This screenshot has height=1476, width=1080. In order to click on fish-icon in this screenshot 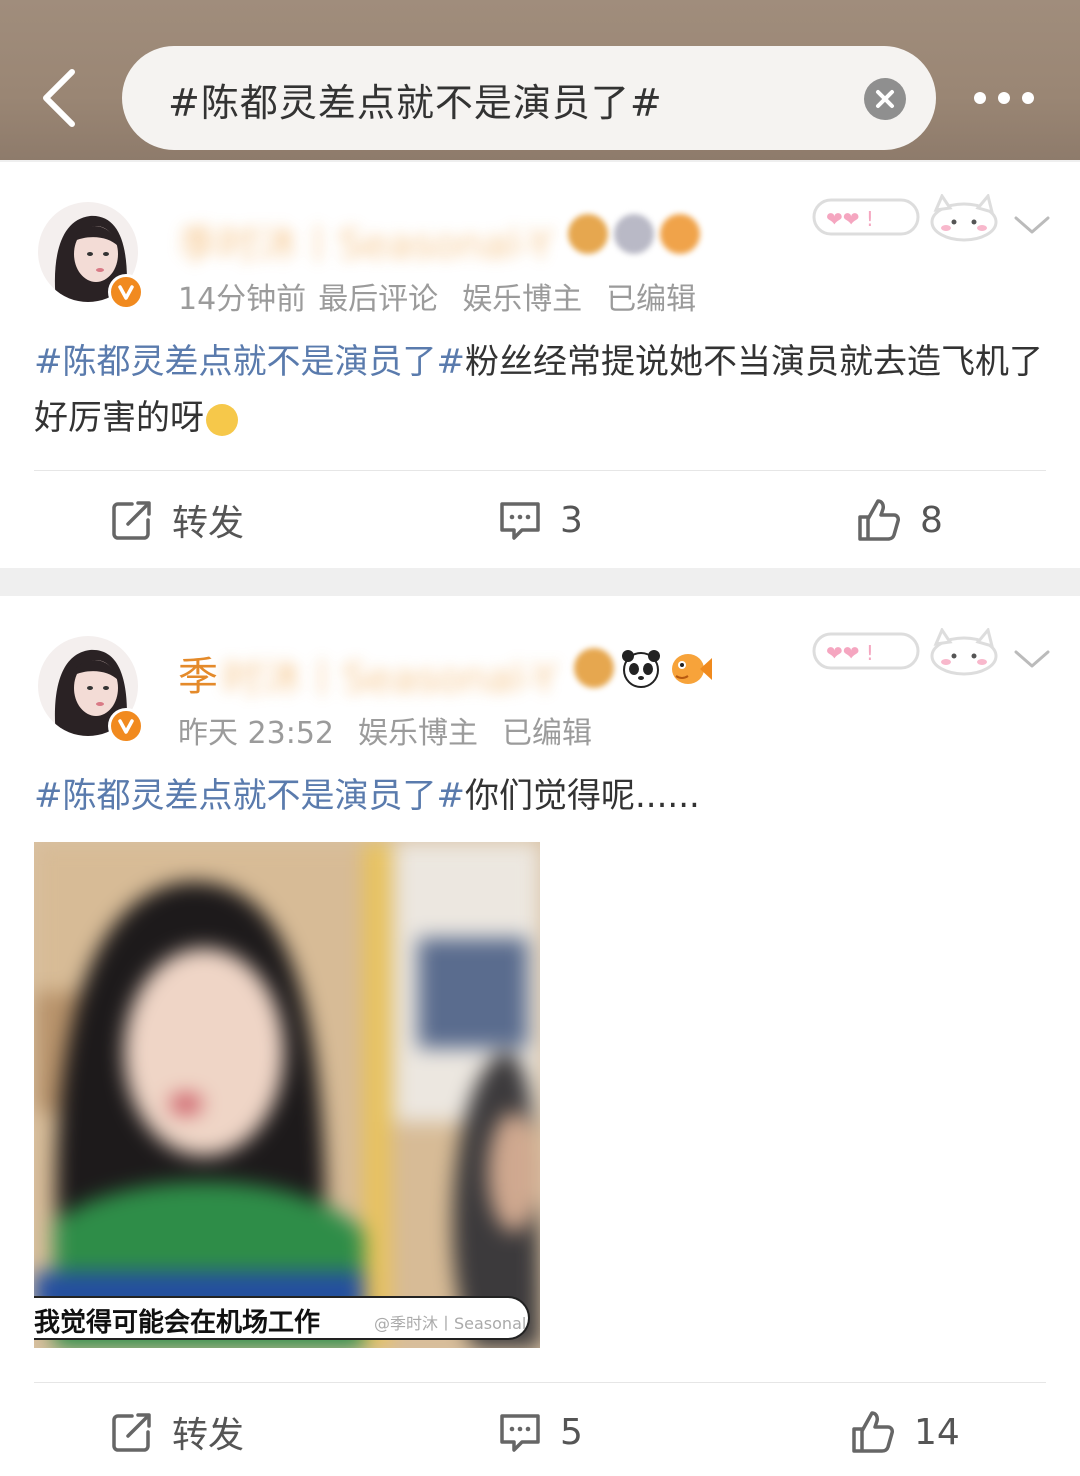, I will do `click(690, 671)`.